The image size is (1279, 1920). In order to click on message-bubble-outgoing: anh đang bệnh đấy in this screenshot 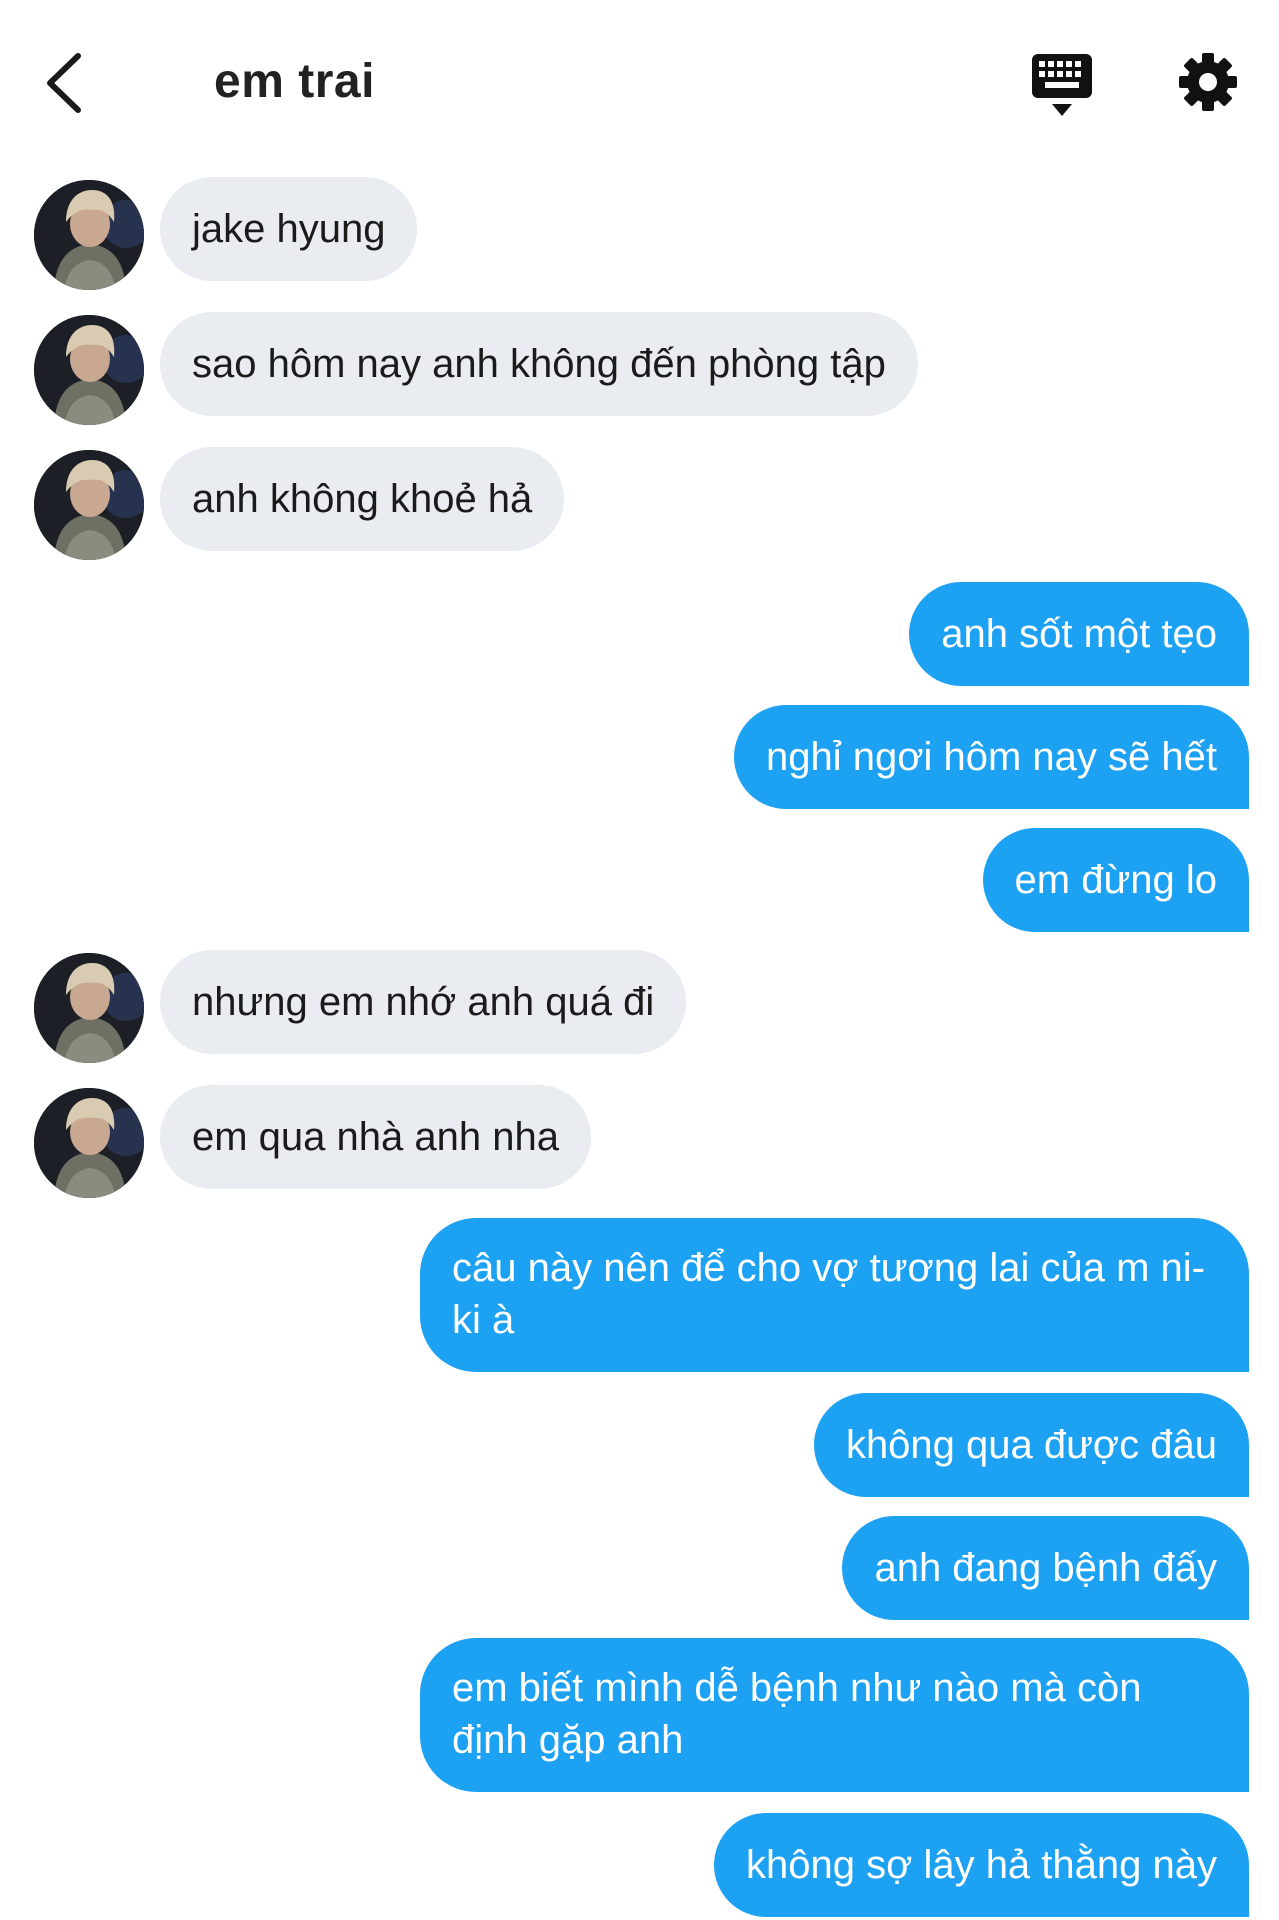, I will do `click(1045, 1568)`.